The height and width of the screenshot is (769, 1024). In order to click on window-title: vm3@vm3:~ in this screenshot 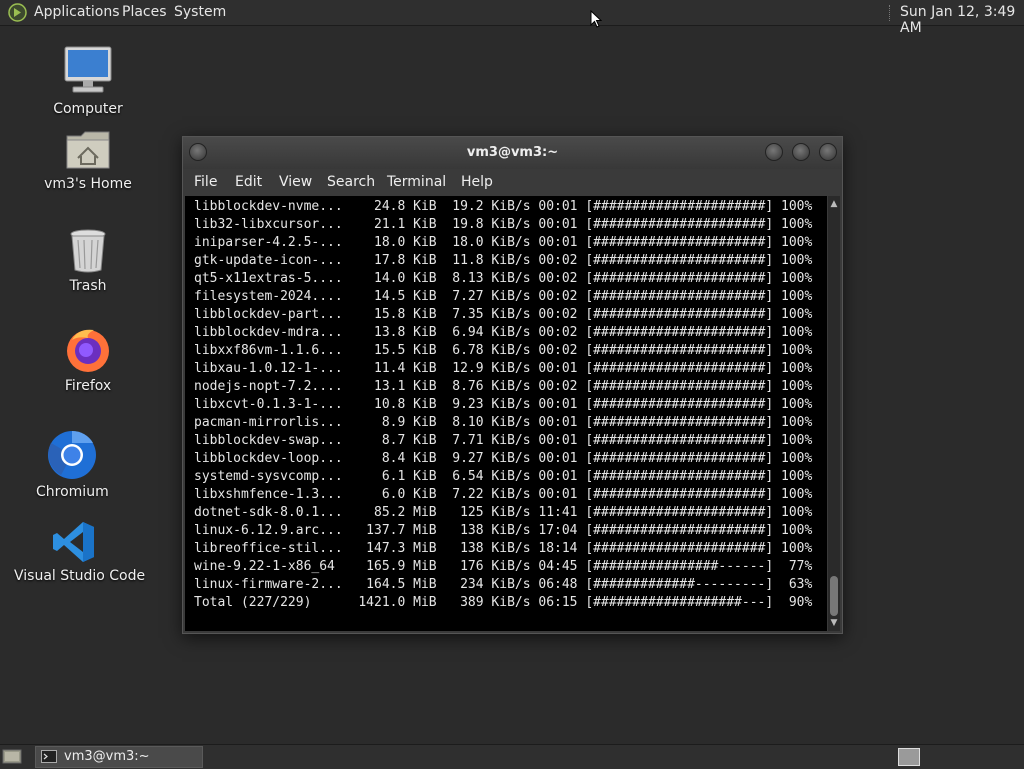, I will do `click(512, 152)`.